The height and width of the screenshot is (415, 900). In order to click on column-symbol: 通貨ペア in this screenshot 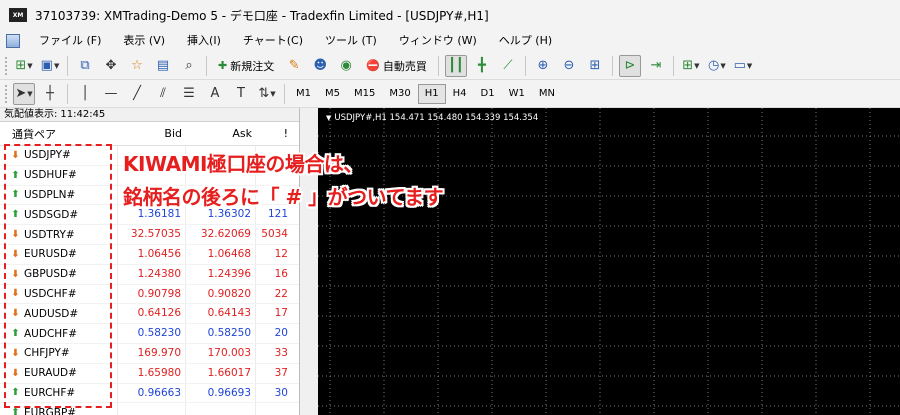, I will do `click(59, 134)`.